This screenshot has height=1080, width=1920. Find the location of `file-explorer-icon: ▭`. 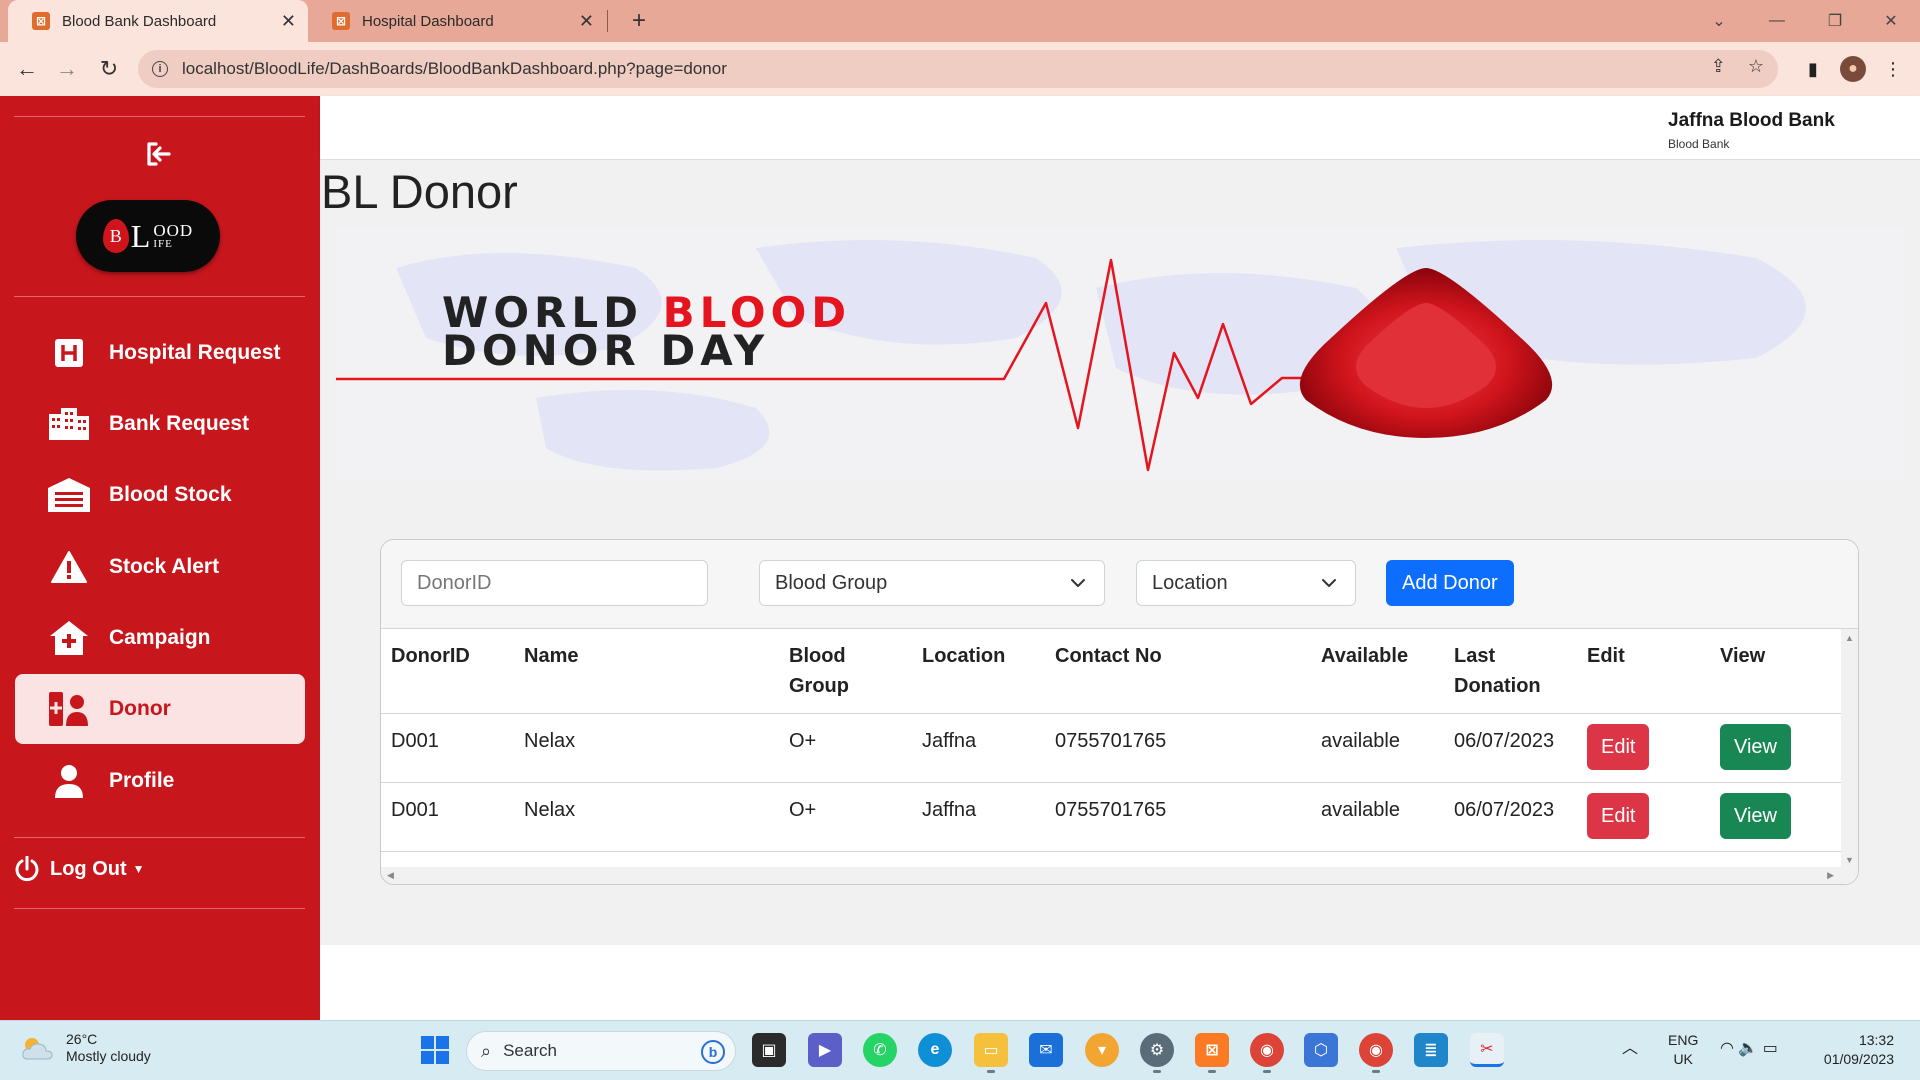

file-explorer-icon: ▭ is located at coordinates (991, 1053).